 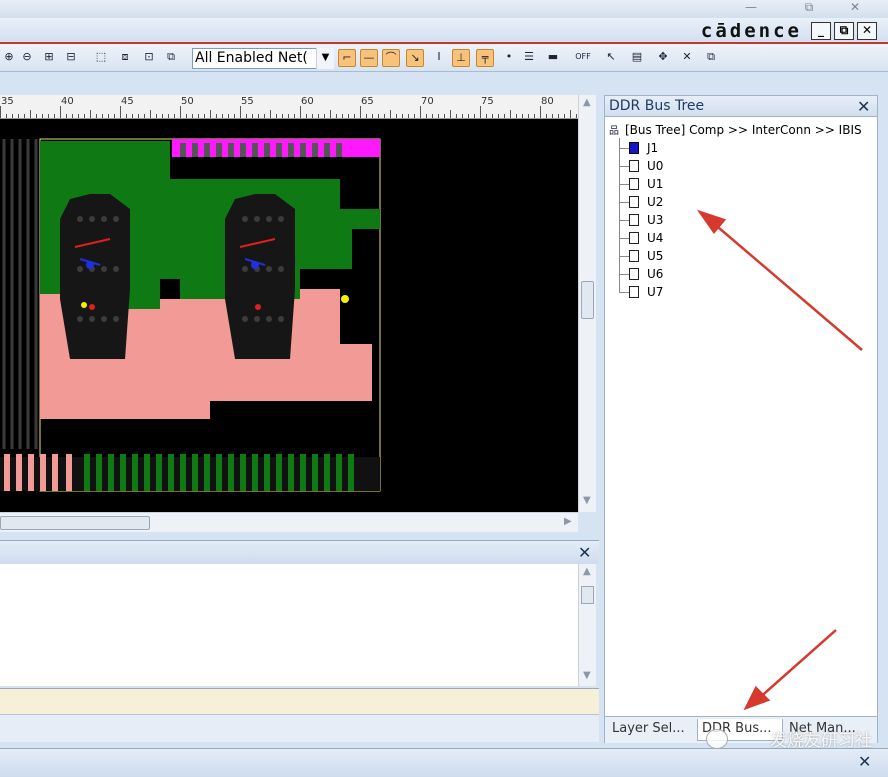 What do you see at coordinates (821, 741) in the screenshot?
I see `watermark-text: 发烧友研习社` at bounding box center [821, 741].